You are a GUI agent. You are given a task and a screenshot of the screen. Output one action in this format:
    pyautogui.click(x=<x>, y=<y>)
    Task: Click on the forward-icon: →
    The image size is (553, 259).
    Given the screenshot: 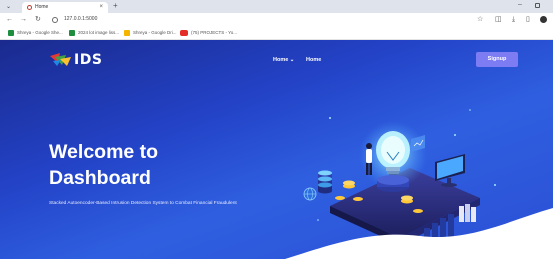 What is the action you would take?
    pyautogui.click(x=23, y=19)
    